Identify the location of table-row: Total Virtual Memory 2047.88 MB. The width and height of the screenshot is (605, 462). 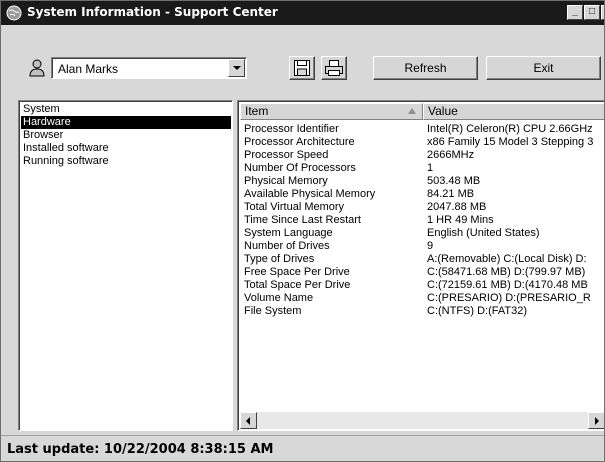
(422, 207).